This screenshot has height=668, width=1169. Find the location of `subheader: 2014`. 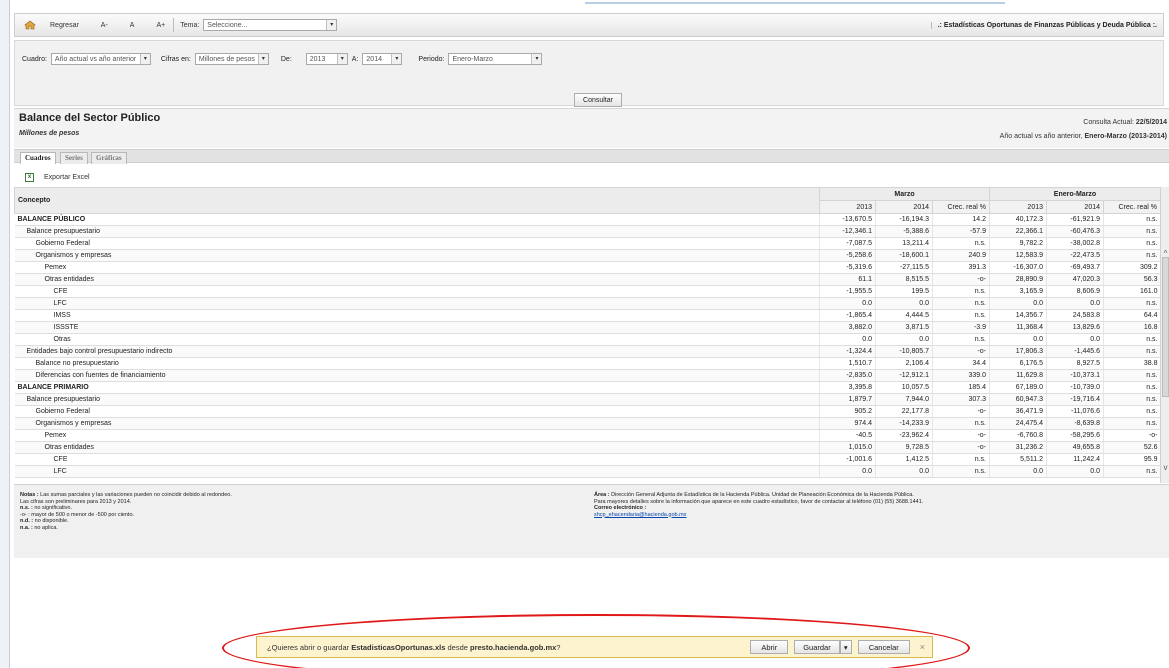

subheader: 2014 is located at coordinates (904, 207).